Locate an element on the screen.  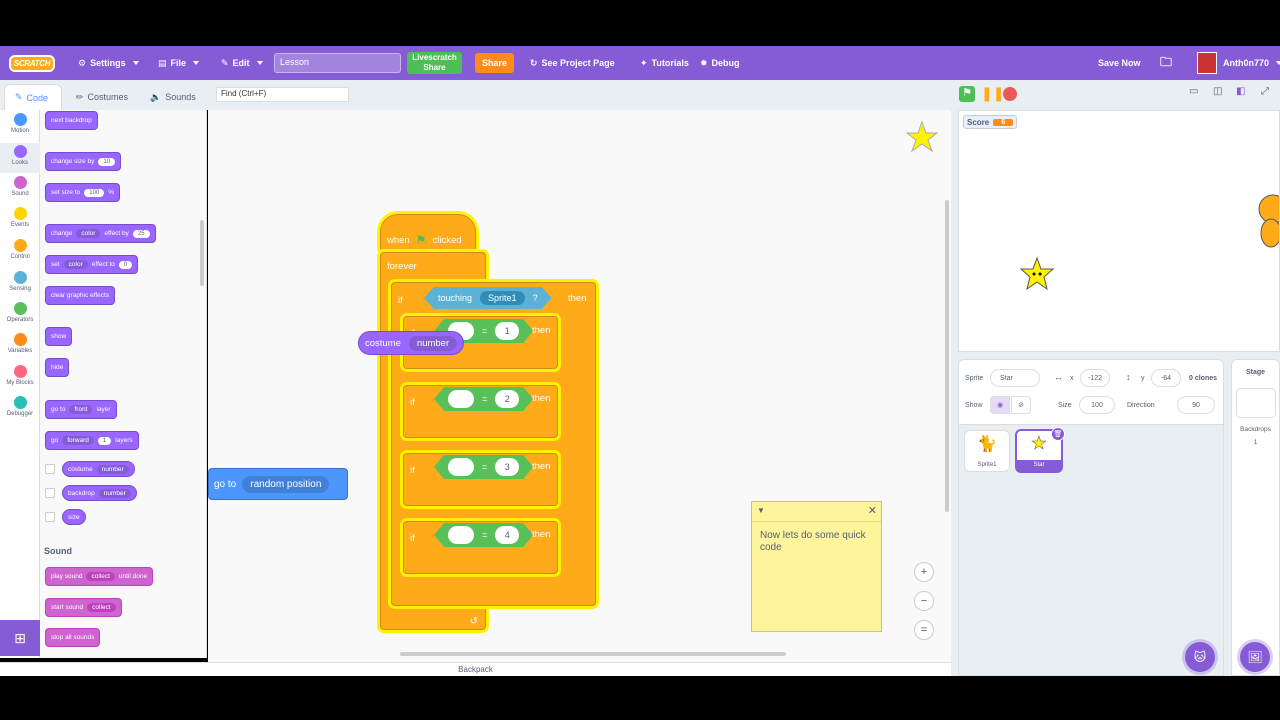
gear-icon: ⚙ is located at coordinates (82, 62).